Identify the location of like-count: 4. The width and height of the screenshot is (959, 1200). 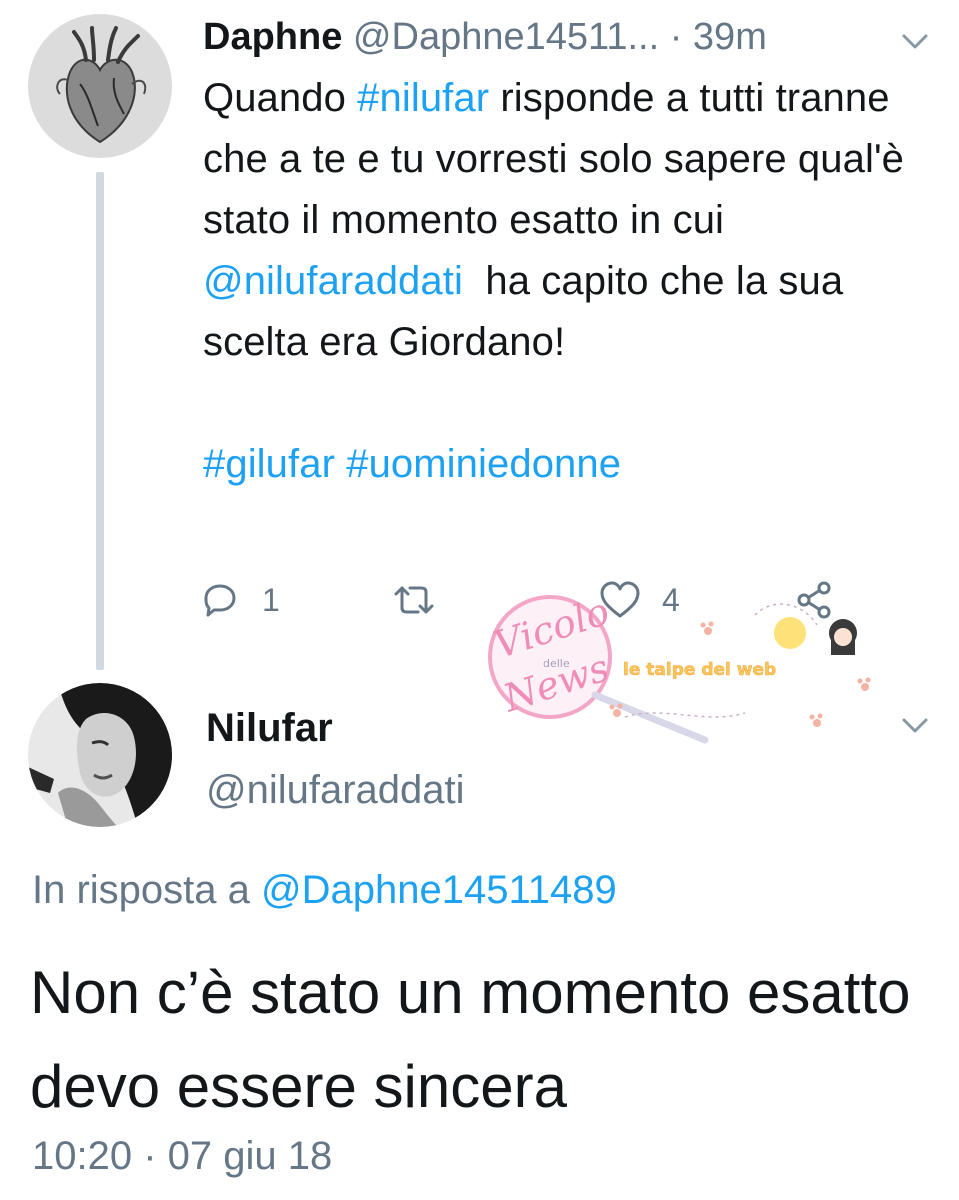
(671, 599).